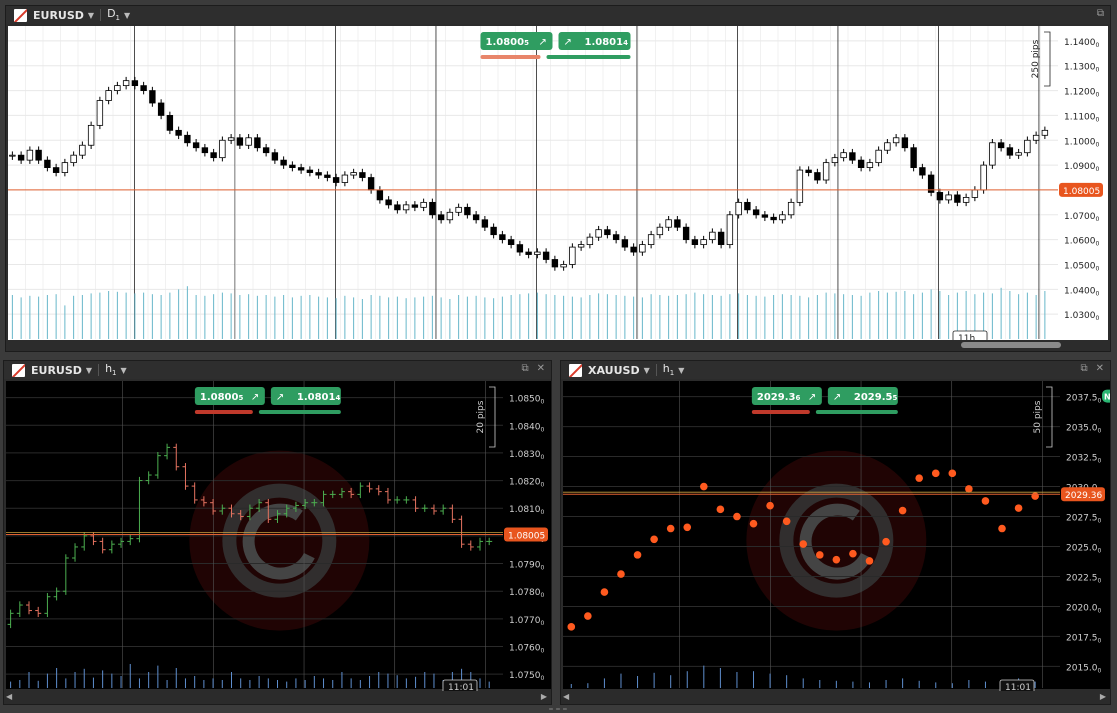 This screenshot has height=713, width=1117. Describe the element at coordinates (1107, 397) in the screenshot. I see `new-badge-label: NE` at that location.